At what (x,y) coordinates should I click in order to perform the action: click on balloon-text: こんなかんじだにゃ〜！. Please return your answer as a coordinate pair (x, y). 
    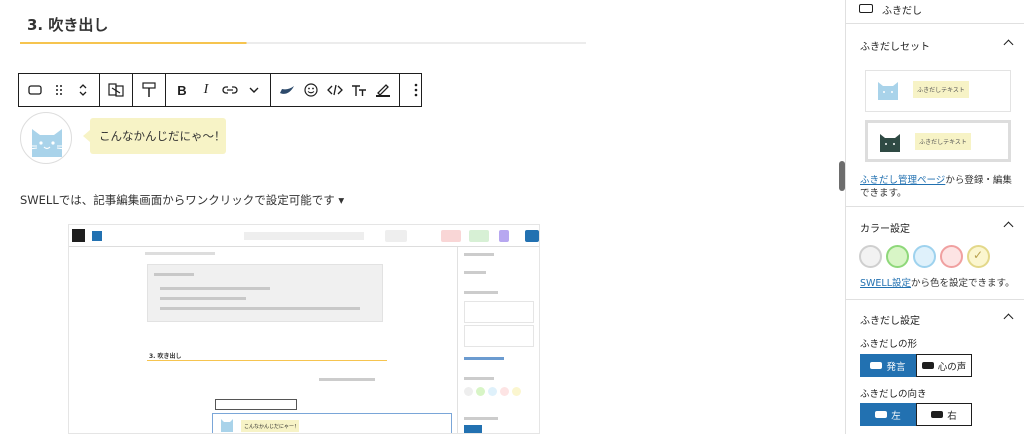
    Looking at the image, I should click on (154, 136).